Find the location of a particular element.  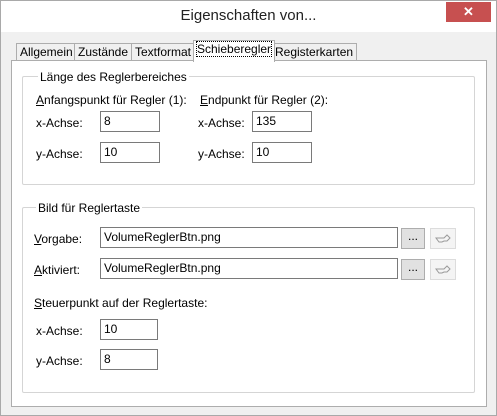

start-x-label: x-Achse: is located at coordinates (59, 123).